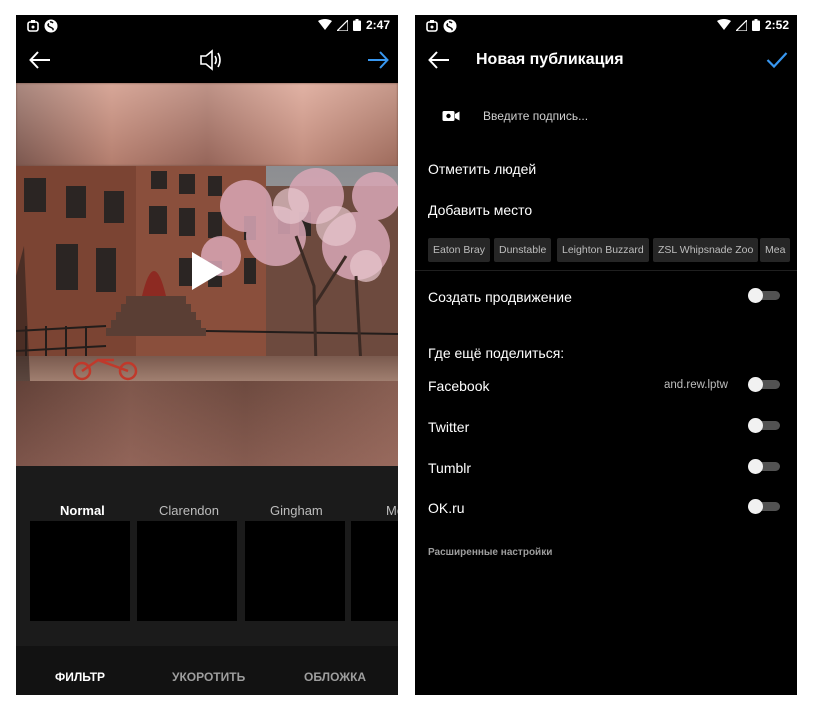 The width and height of the screenshot is (813, 710). Describe the element at coordinates (187, 571) in the screenshot. I see `filter-thumbnail-clarendon` at that location.